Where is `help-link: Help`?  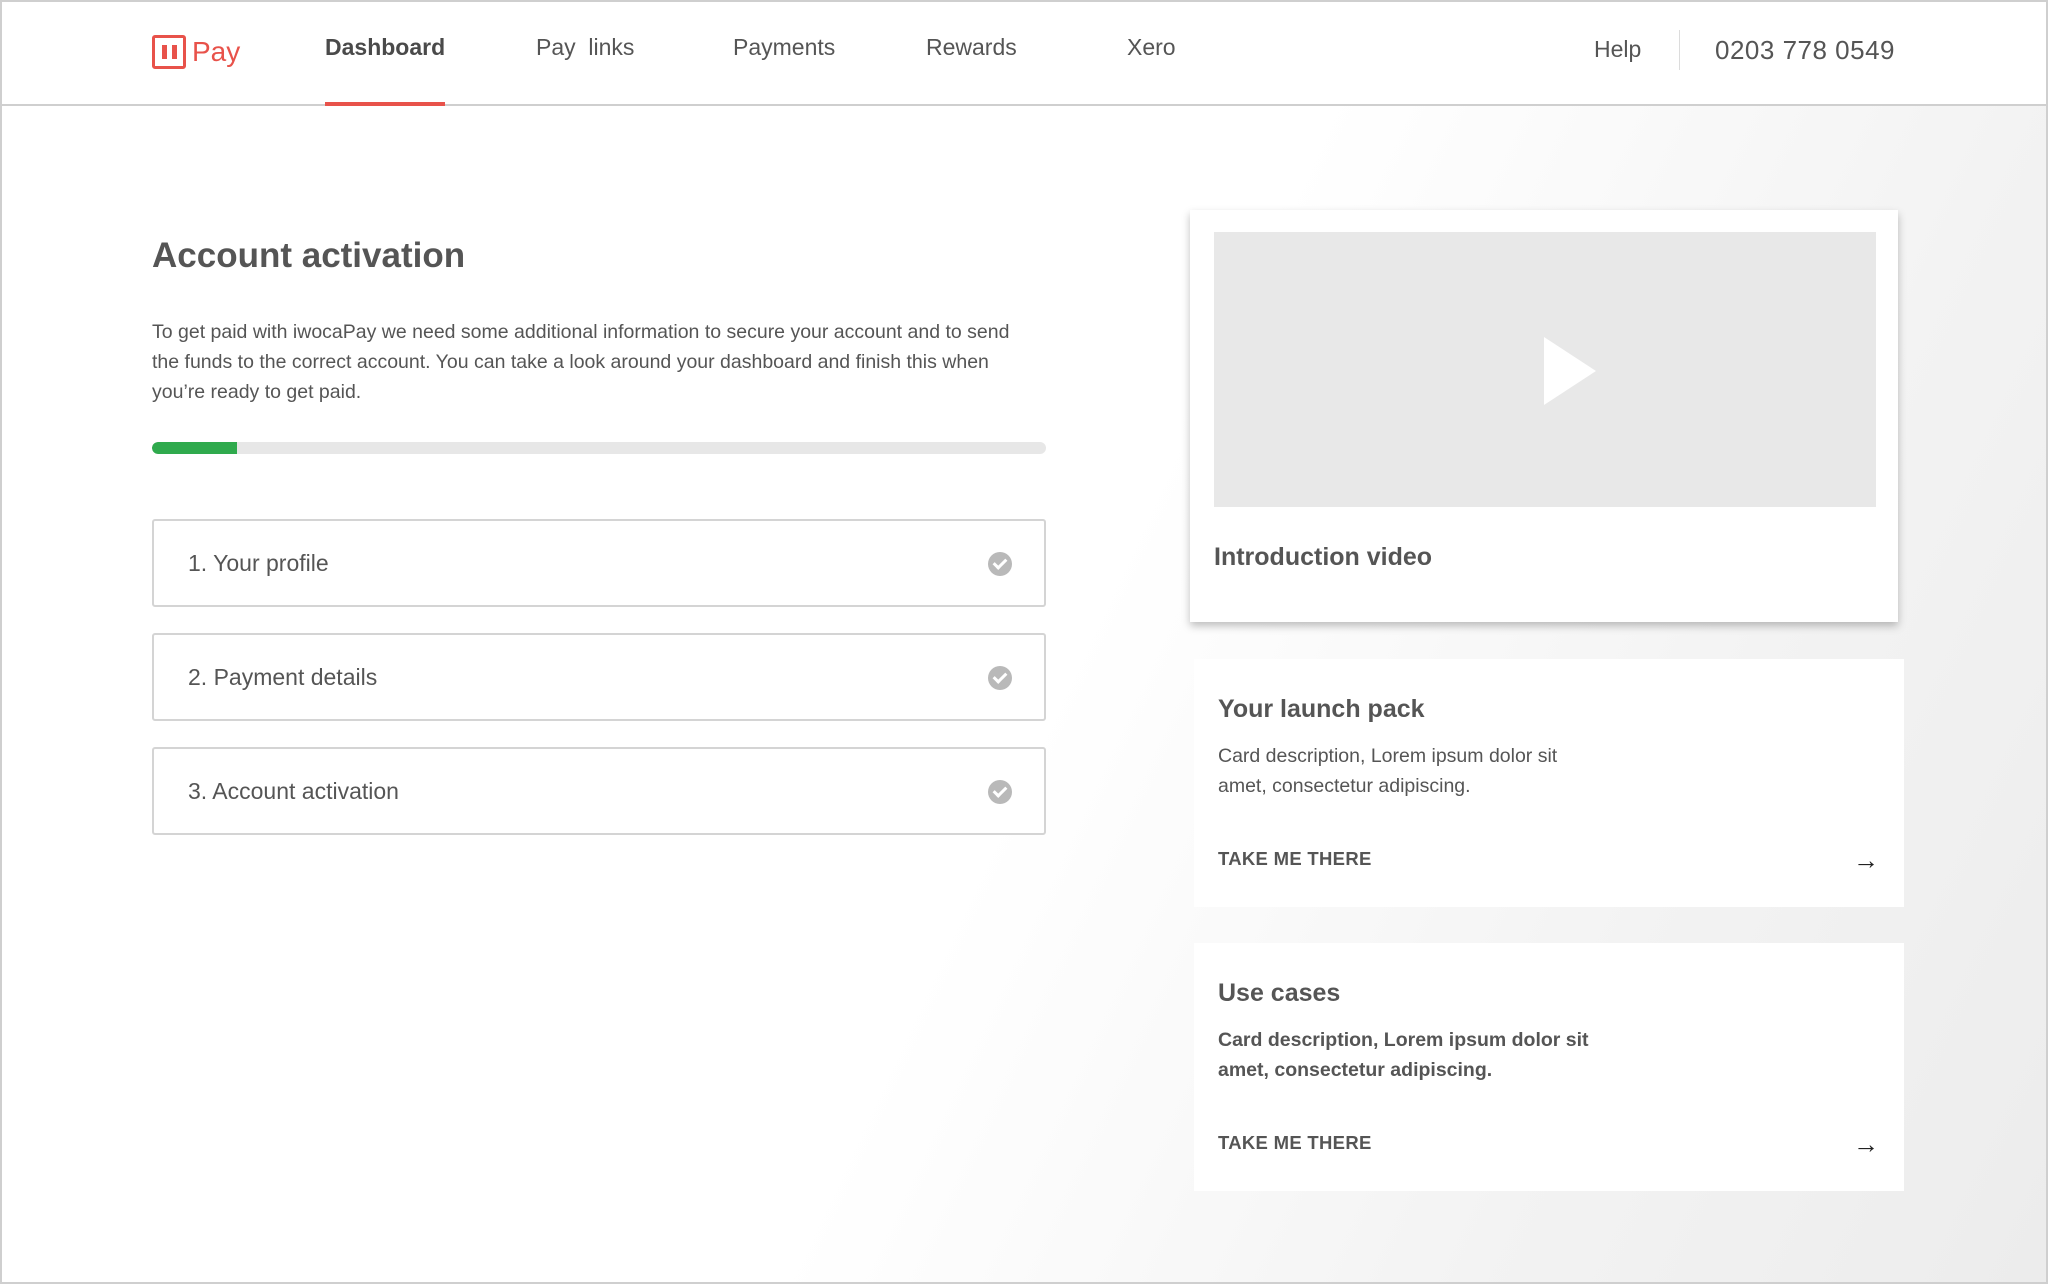
help-link: Help is located at coordinates (1617, 49).